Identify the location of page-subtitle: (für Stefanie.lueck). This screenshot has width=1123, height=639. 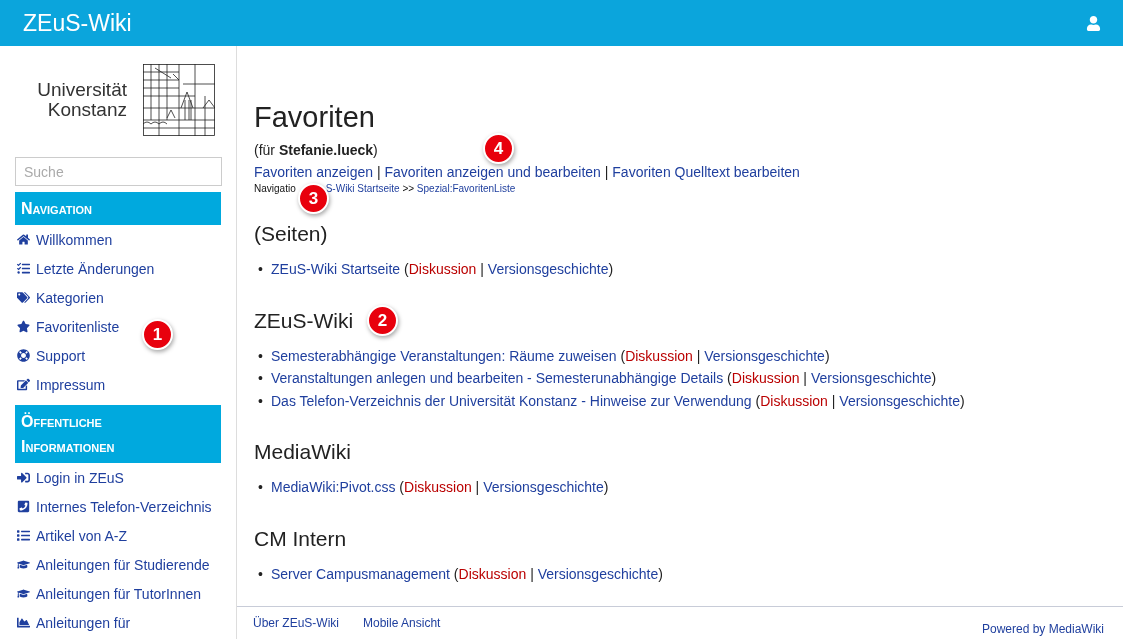
(316, 150).